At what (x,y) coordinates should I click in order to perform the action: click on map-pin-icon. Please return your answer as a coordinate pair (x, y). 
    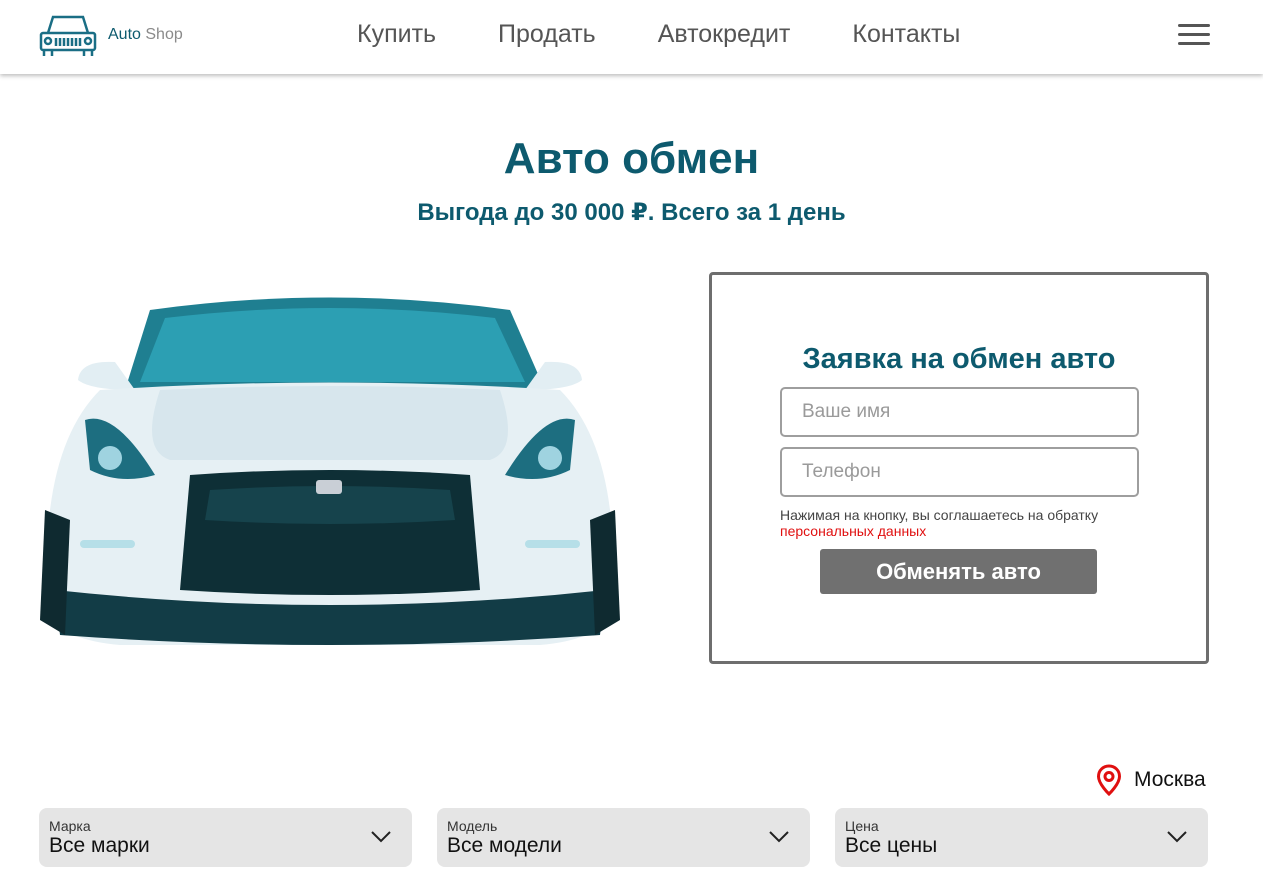
    Looking at the image, I should click on (1109, 780).